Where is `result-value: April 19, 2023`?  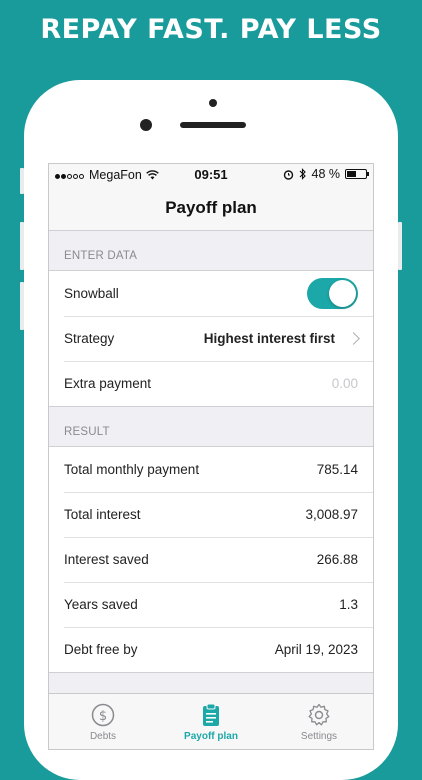
result-value: April 19, 2023 is located at coordinates (316, 649).